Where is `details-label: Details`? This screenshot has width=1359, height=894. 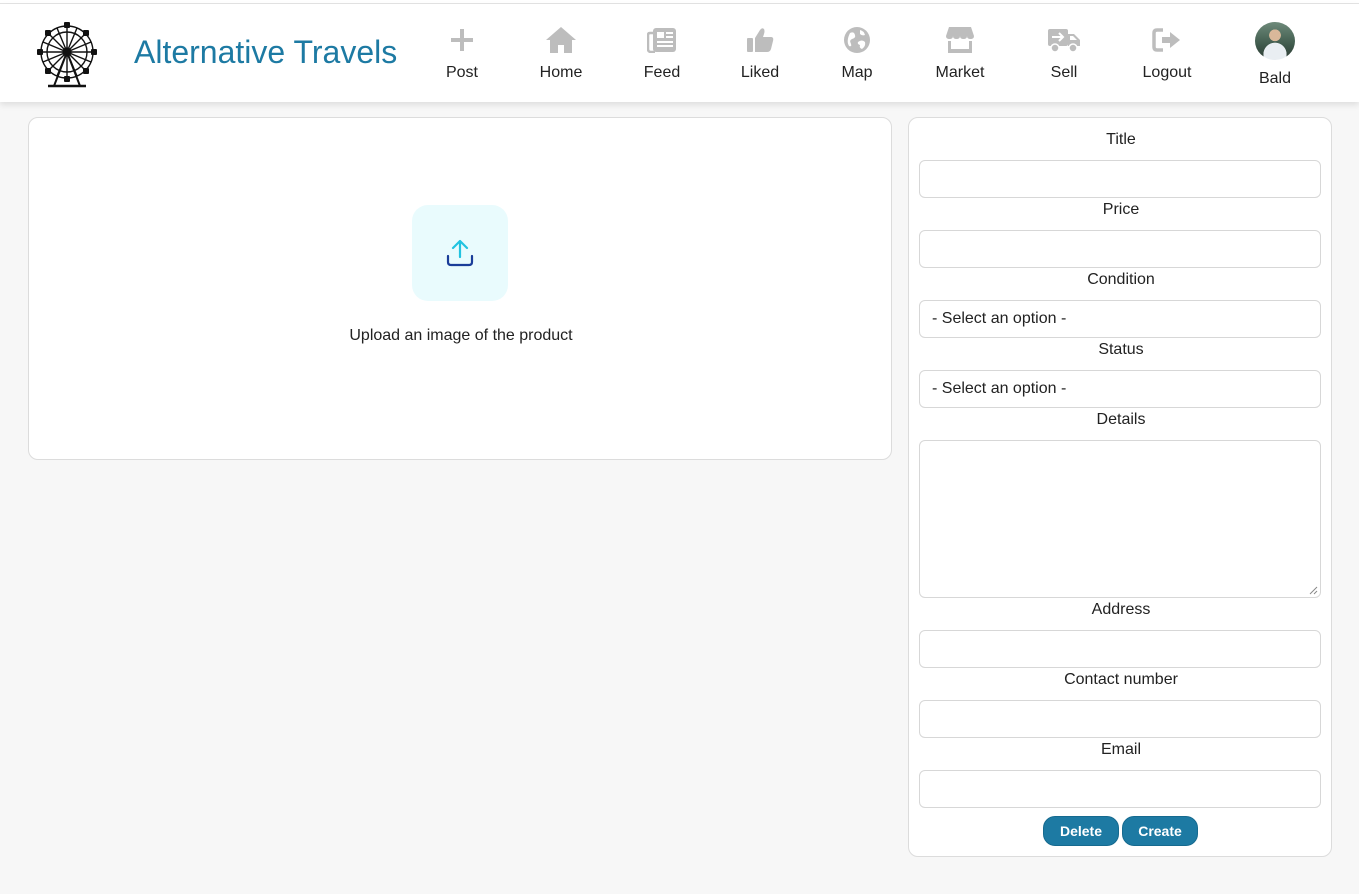
details-label: Details is located at coordinates (1121, 419).